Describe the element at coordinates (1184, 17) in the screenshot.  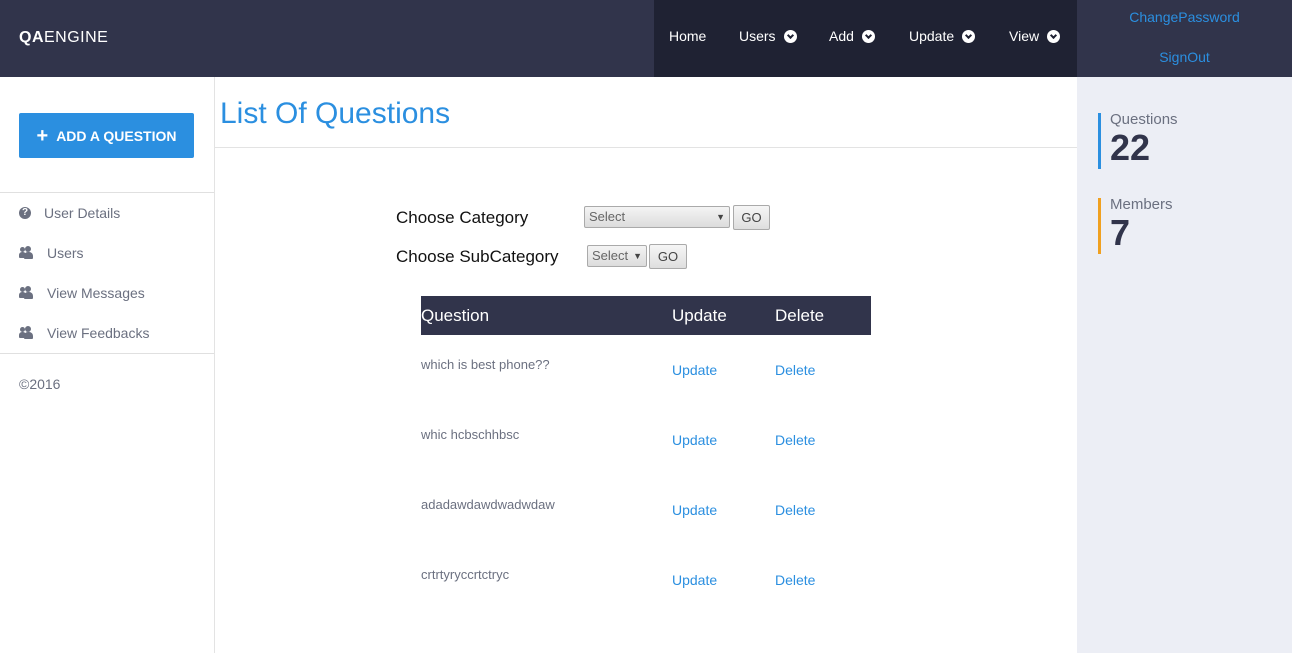
I see `change-password-link: ChangePassword` at that location.